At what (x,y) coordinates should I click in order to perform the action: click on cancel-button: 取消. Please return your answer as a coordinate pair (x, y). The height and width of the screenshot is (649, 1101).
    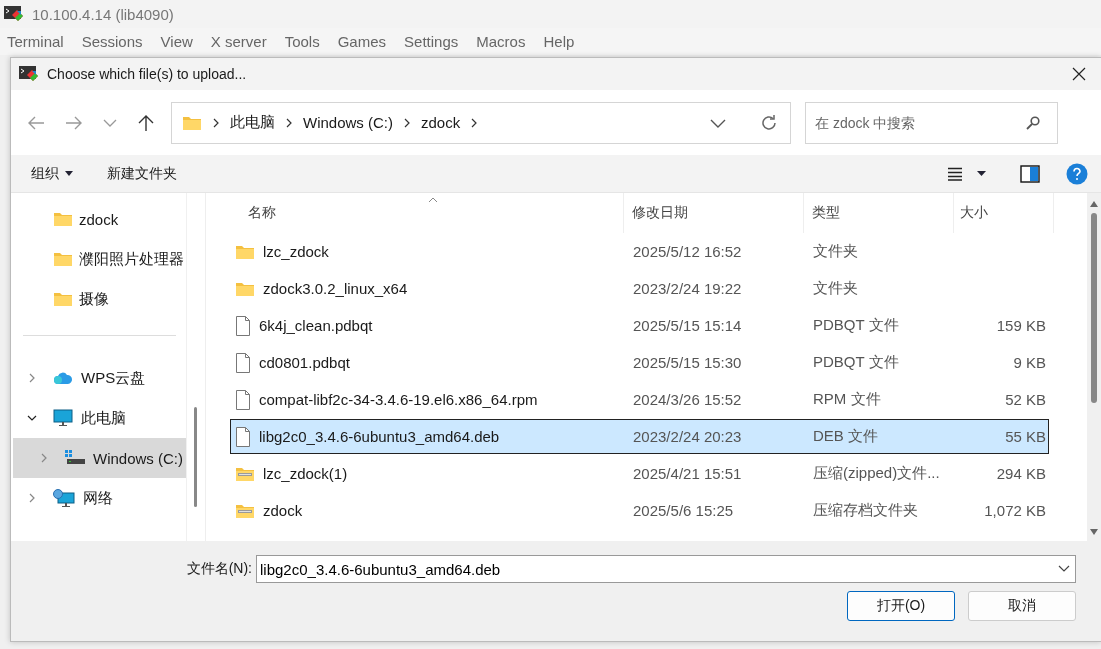
    Looking at the image, I should click on (1022, 606).